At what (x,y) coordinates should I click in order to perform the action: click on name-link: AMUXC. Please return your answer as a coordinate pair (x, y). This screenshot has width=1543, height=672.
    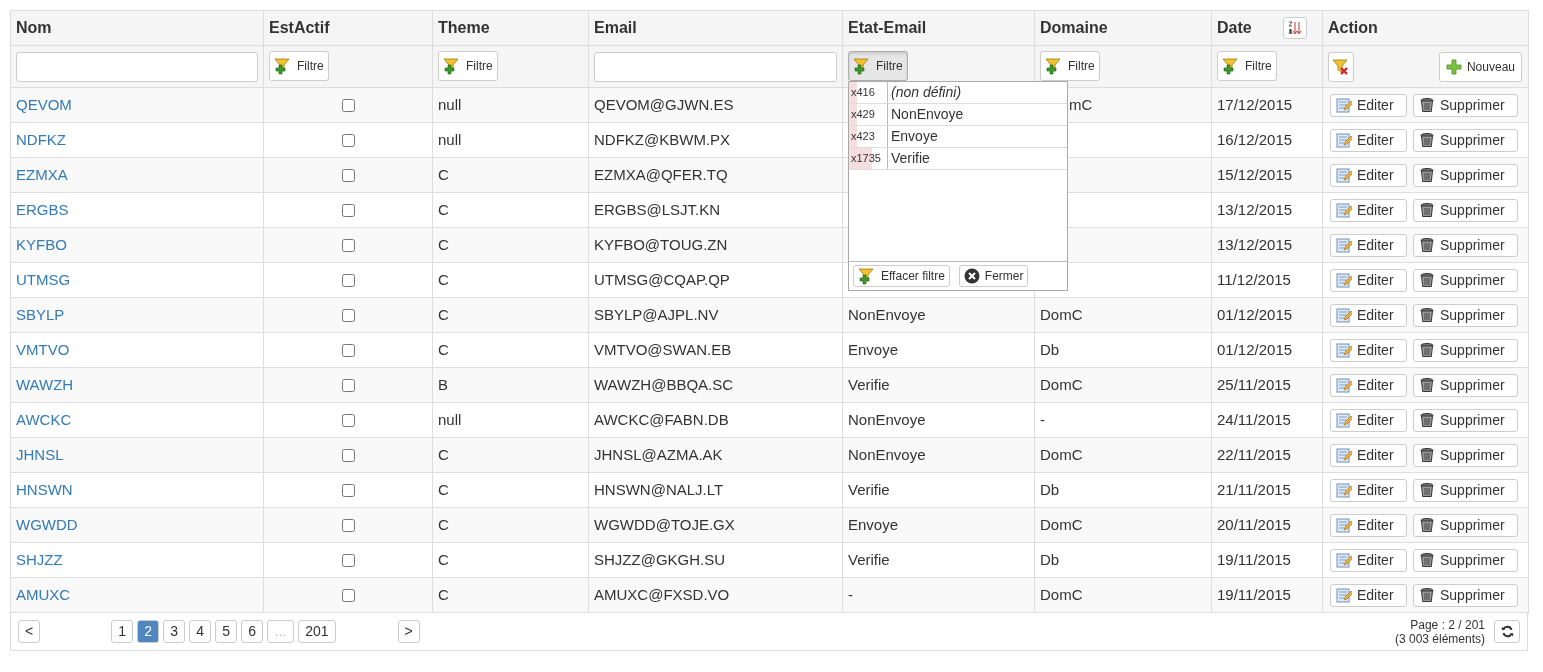
    Looking at the image, I should click on (43, 594).